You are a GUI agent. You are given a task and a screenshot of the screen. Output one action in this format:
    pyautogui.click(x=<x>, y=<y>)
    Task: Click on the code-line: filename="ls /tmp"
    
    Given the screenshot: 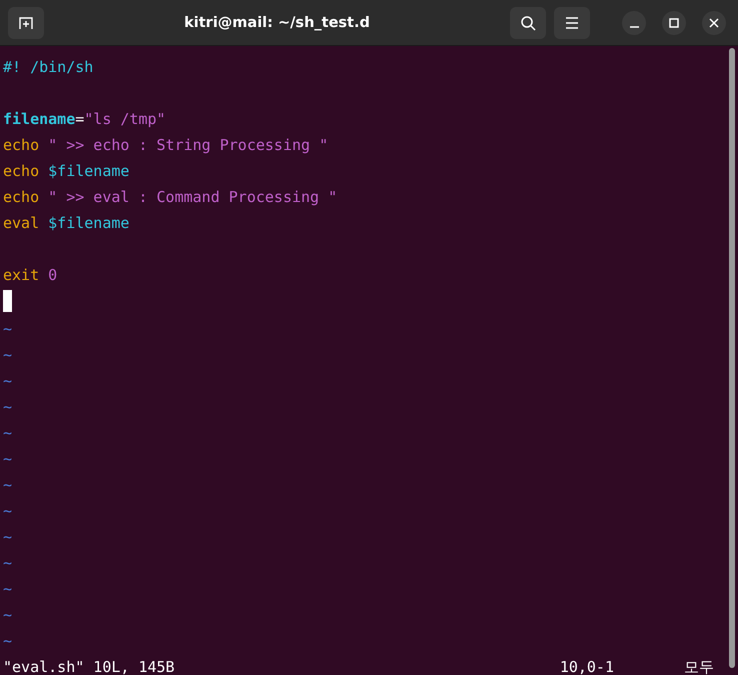 What is the action you would take?
    pyautogui.click(x=84, y=119)
    